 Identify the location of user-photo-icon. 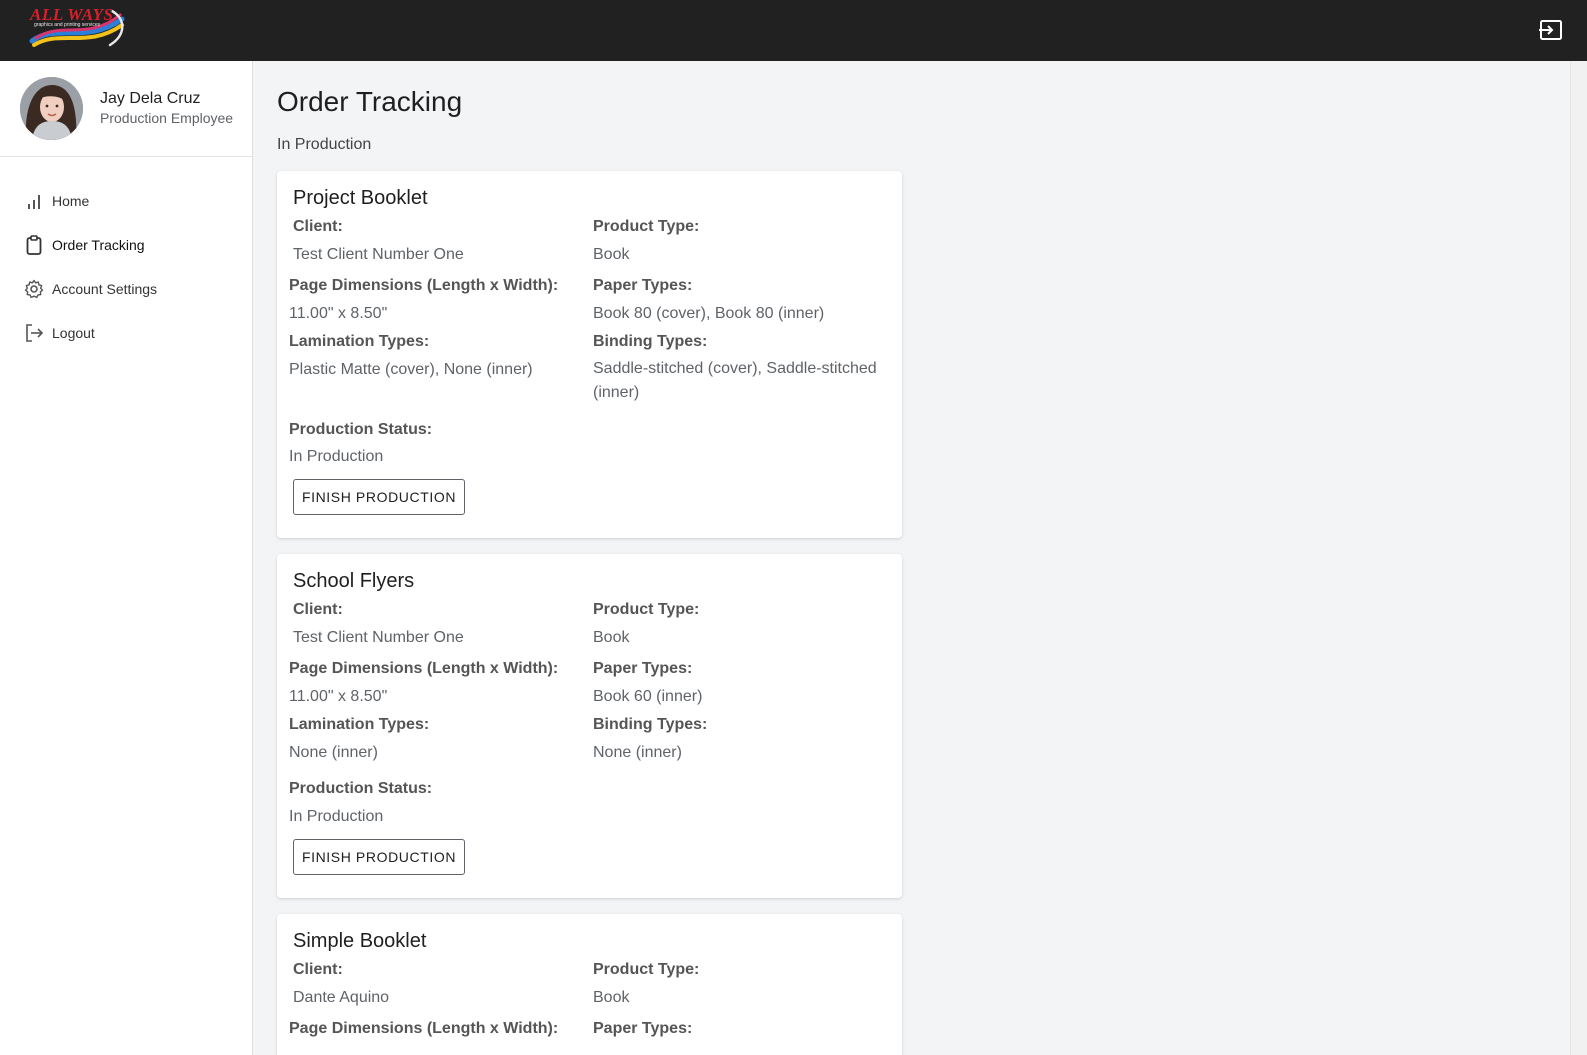
(51, 108).